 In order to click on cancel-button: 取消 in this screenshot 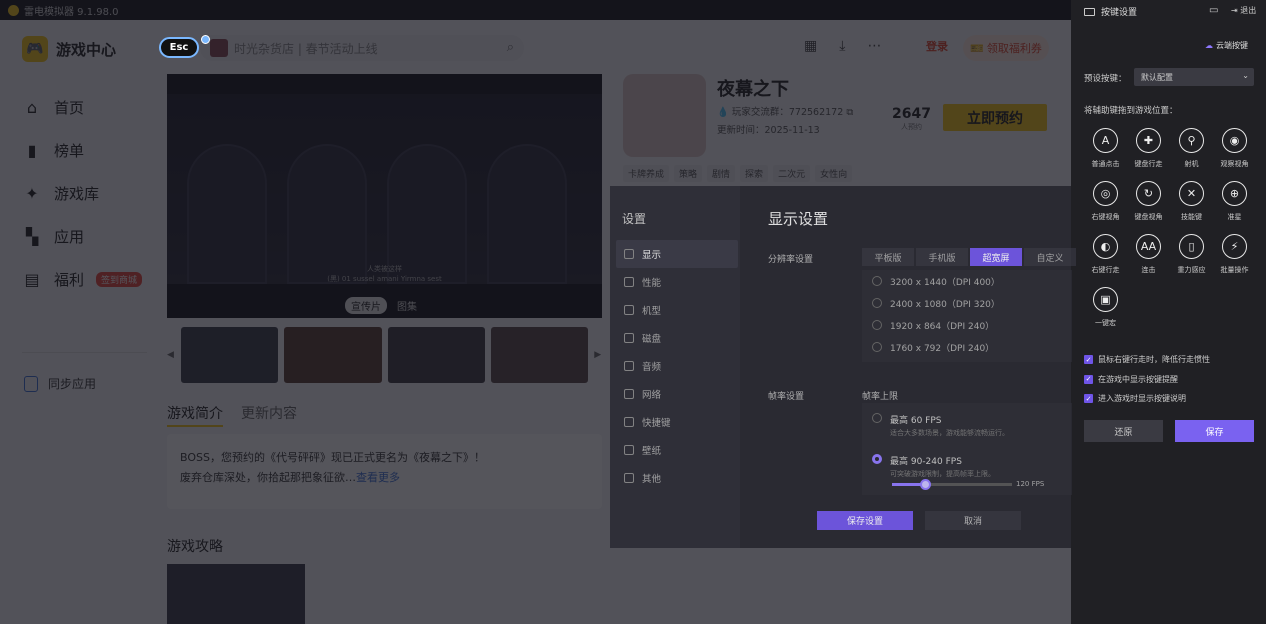, I will do `click(973, 520)`.